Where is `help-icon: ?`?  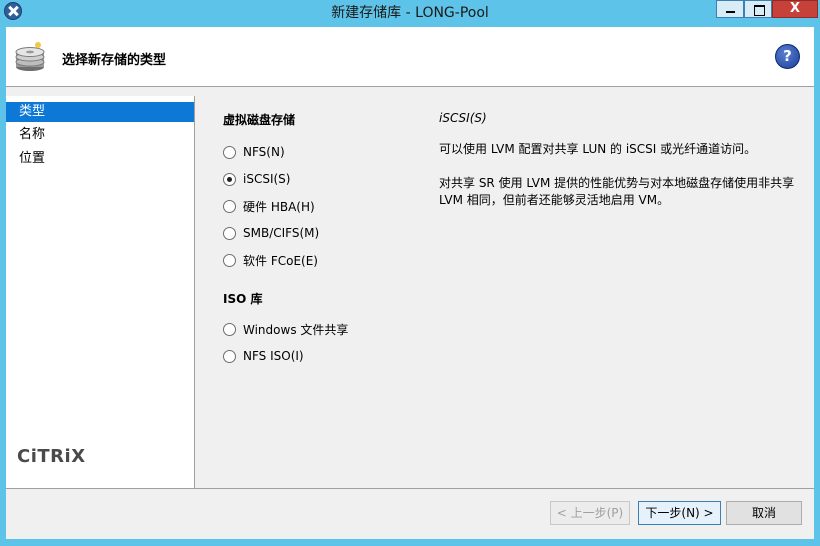
help-icon: ? is located at coordinates (787, 56).